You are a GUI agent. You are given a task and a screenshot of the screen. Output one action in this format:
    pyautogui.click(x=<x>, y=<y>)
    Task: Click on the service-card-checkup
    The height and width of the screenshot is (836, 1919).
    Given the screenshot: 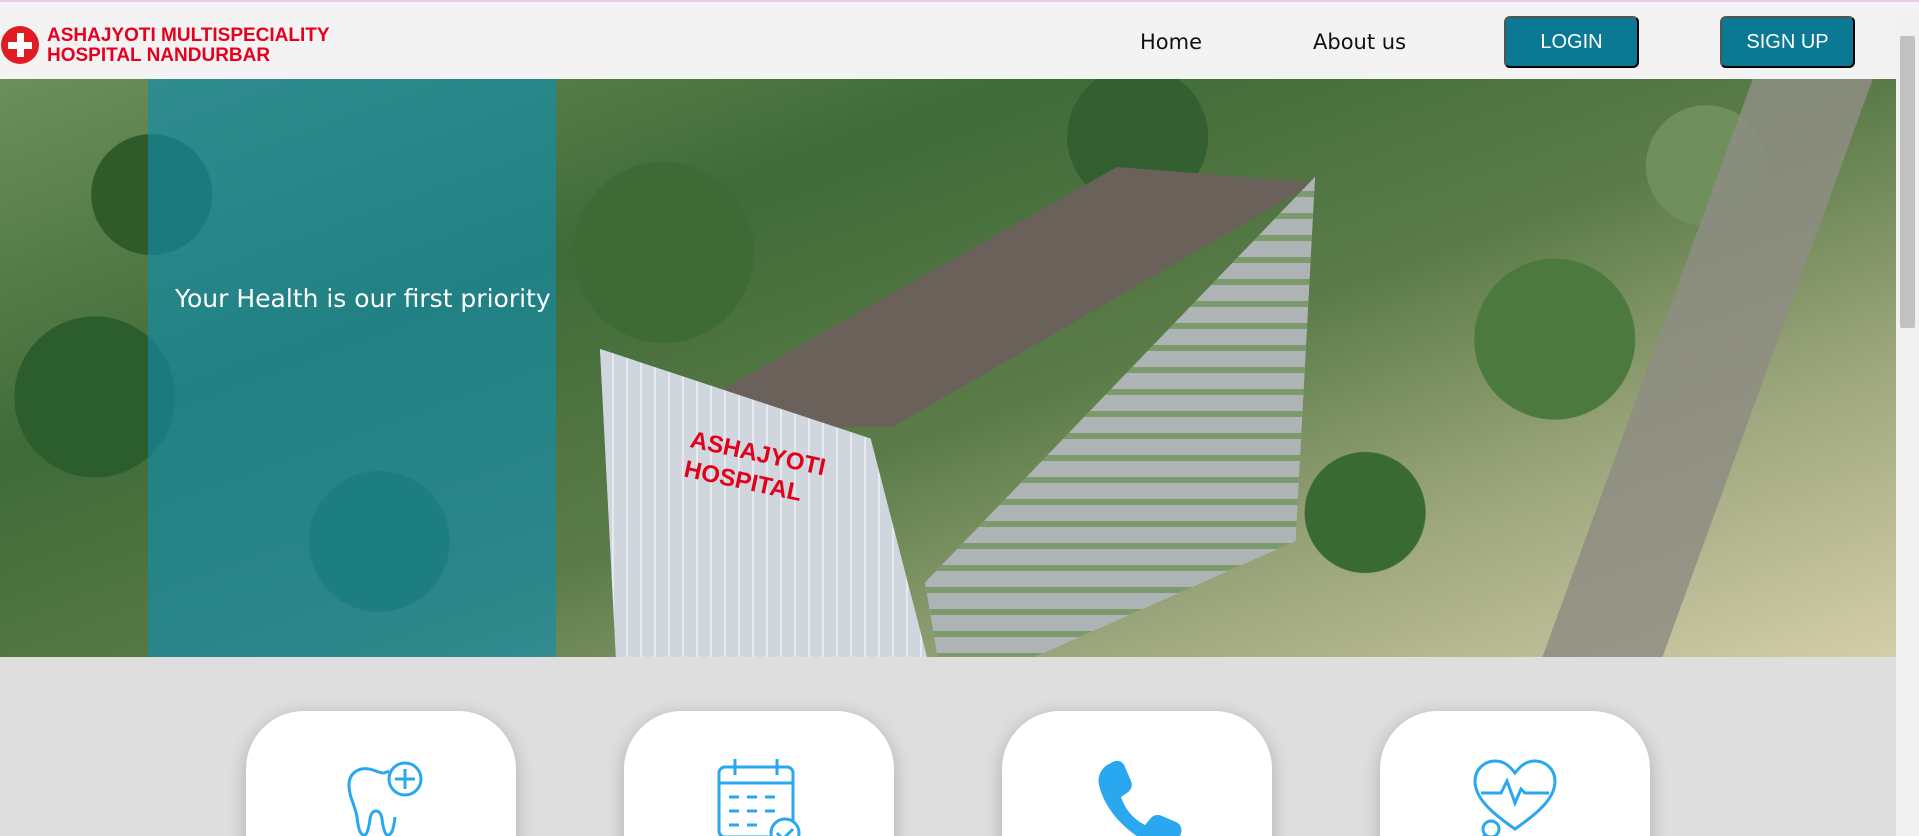 What is the action you would take?
    pyautogui.click(x=1515, y=773)
    